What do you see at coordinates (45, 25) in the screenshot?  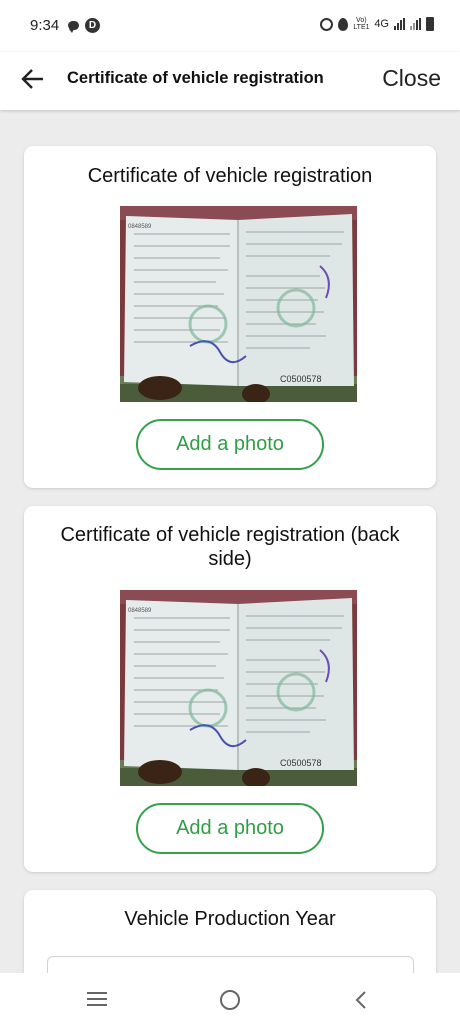 I see `status-time: 9:34` at bounding box center [45, 25].